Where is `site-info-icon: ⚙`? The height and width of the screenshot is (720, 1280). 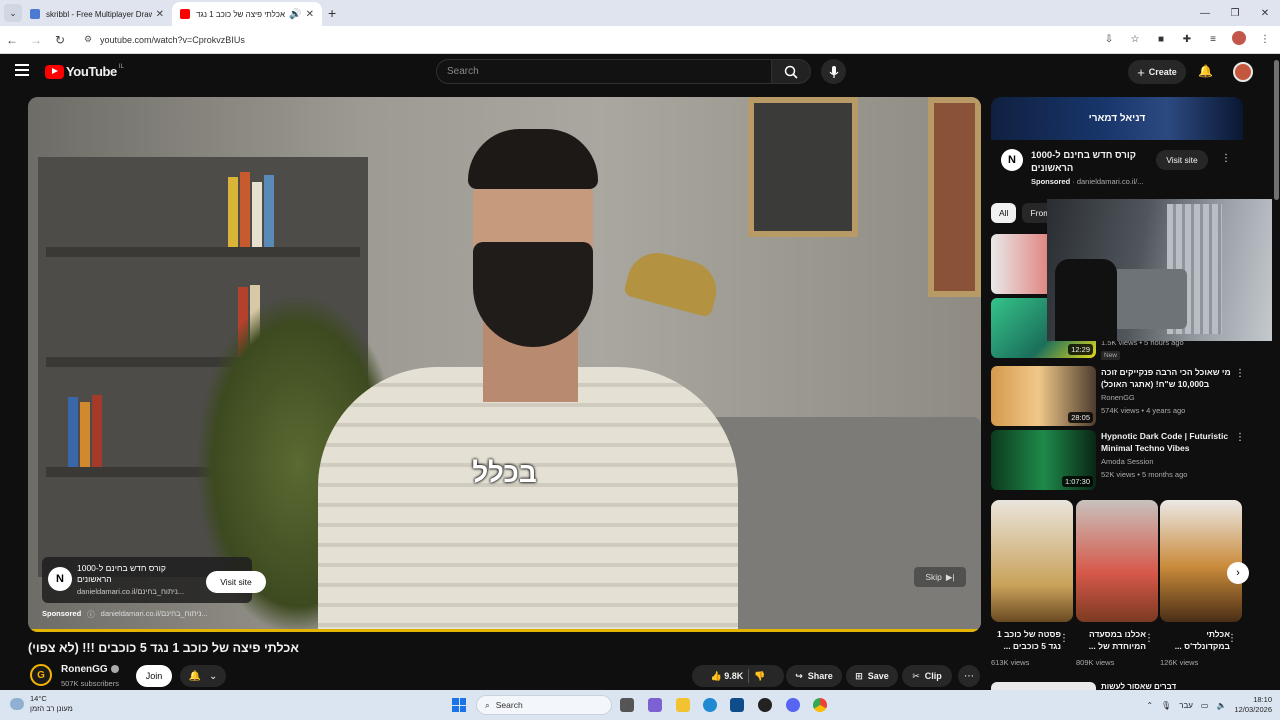 site-info-icon: ⚙ is located at coordinates (89, 39).